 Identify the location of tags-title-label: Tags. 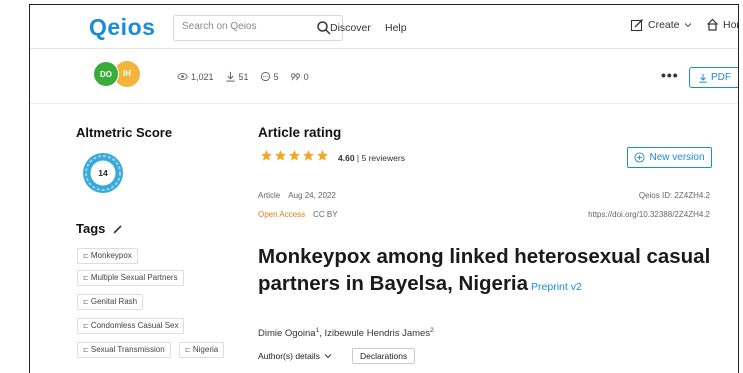
(91, 228).